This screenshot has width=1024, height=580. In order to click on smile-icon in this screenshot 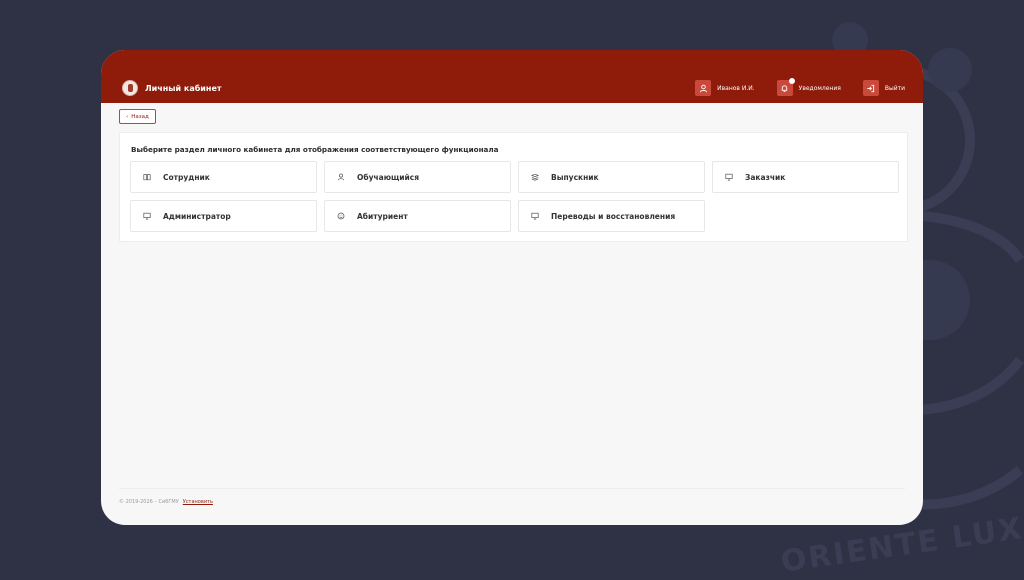, I will do `click(341, 216)`.